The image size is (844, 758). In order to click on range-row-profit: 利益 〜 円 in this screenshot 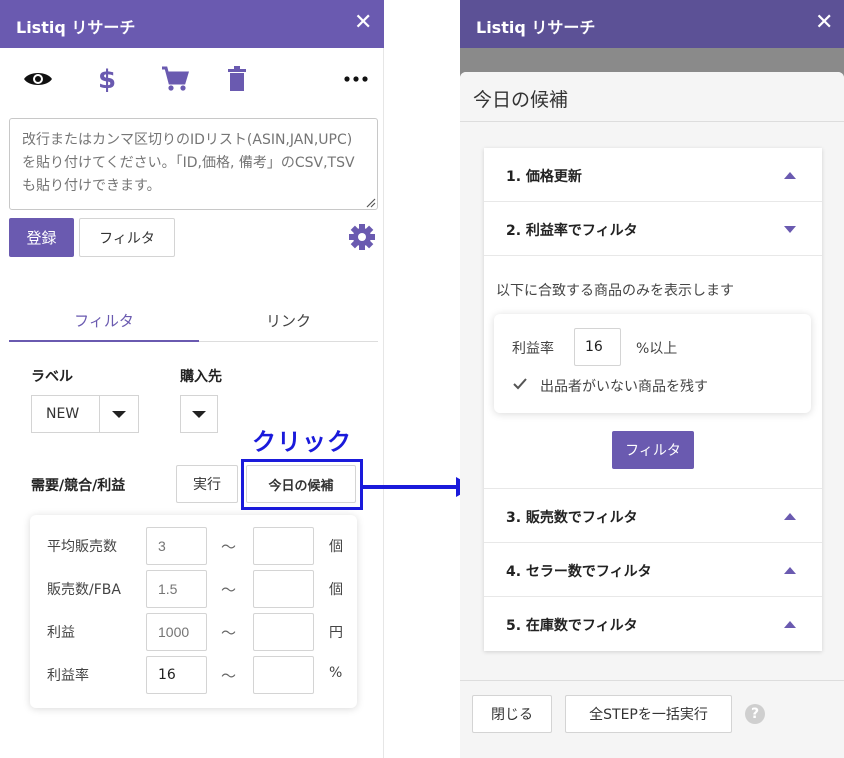, I will do `click(193, 632)`.